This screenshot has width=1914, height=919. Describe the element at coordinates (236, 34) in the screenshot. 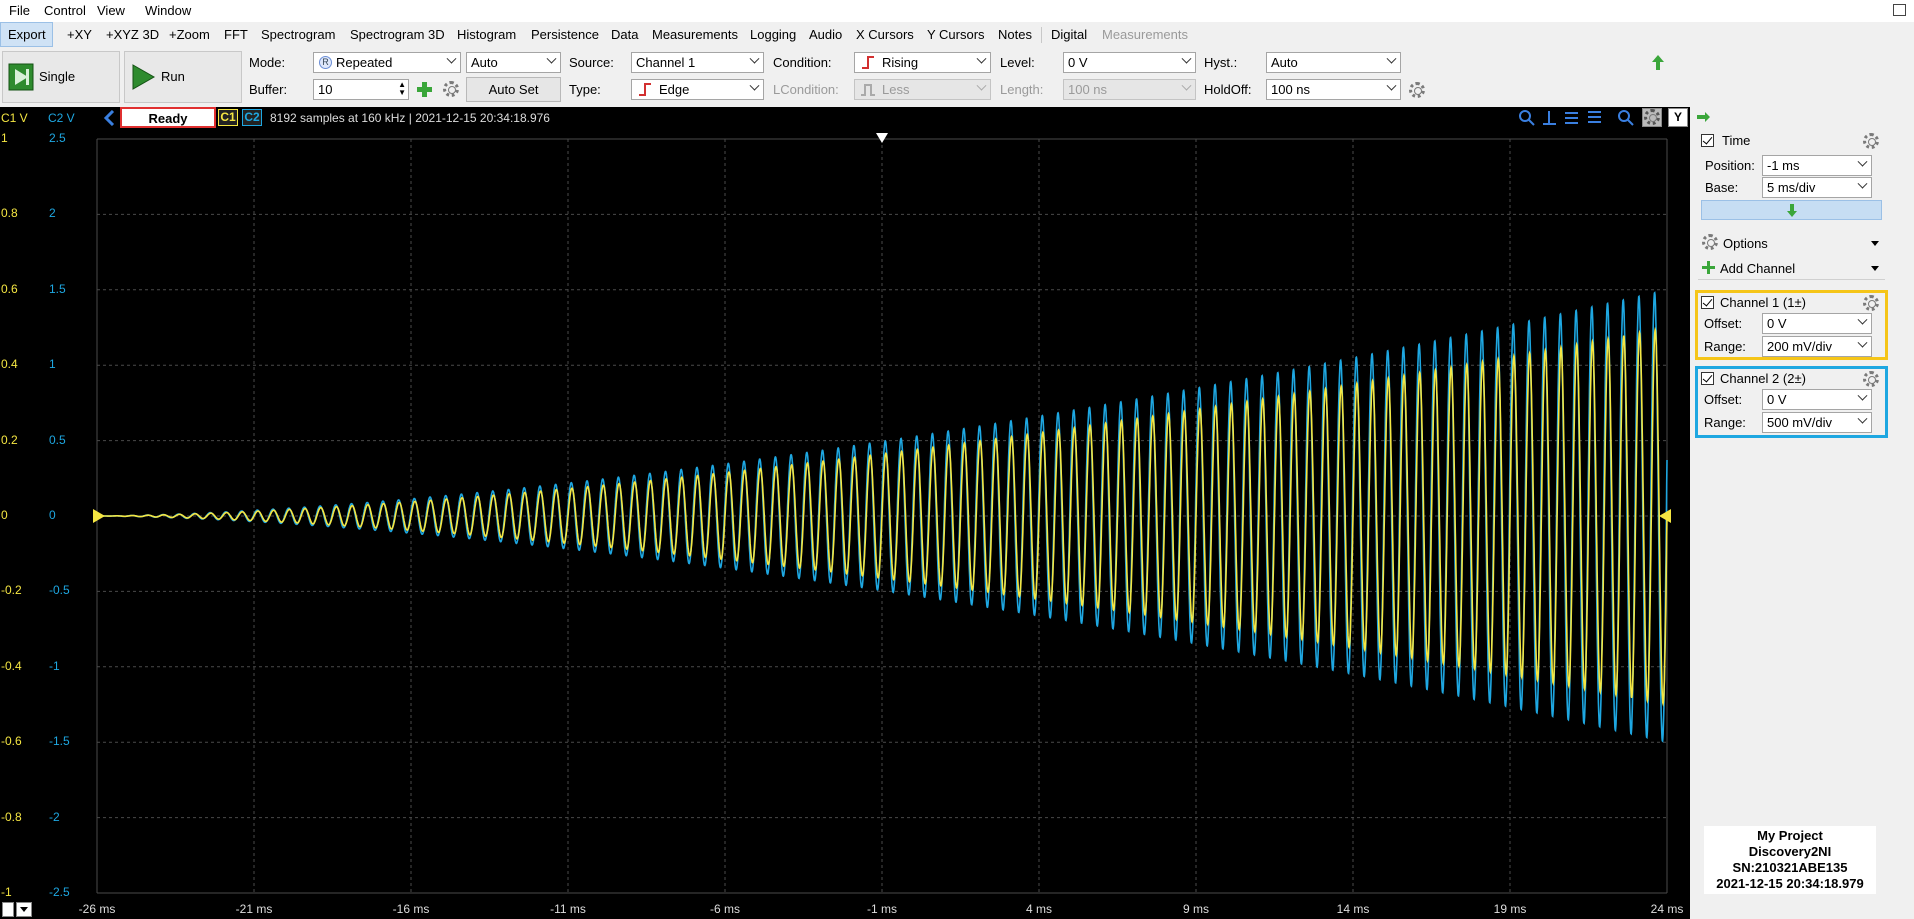

I see `tool-fft: FFT` at that location.